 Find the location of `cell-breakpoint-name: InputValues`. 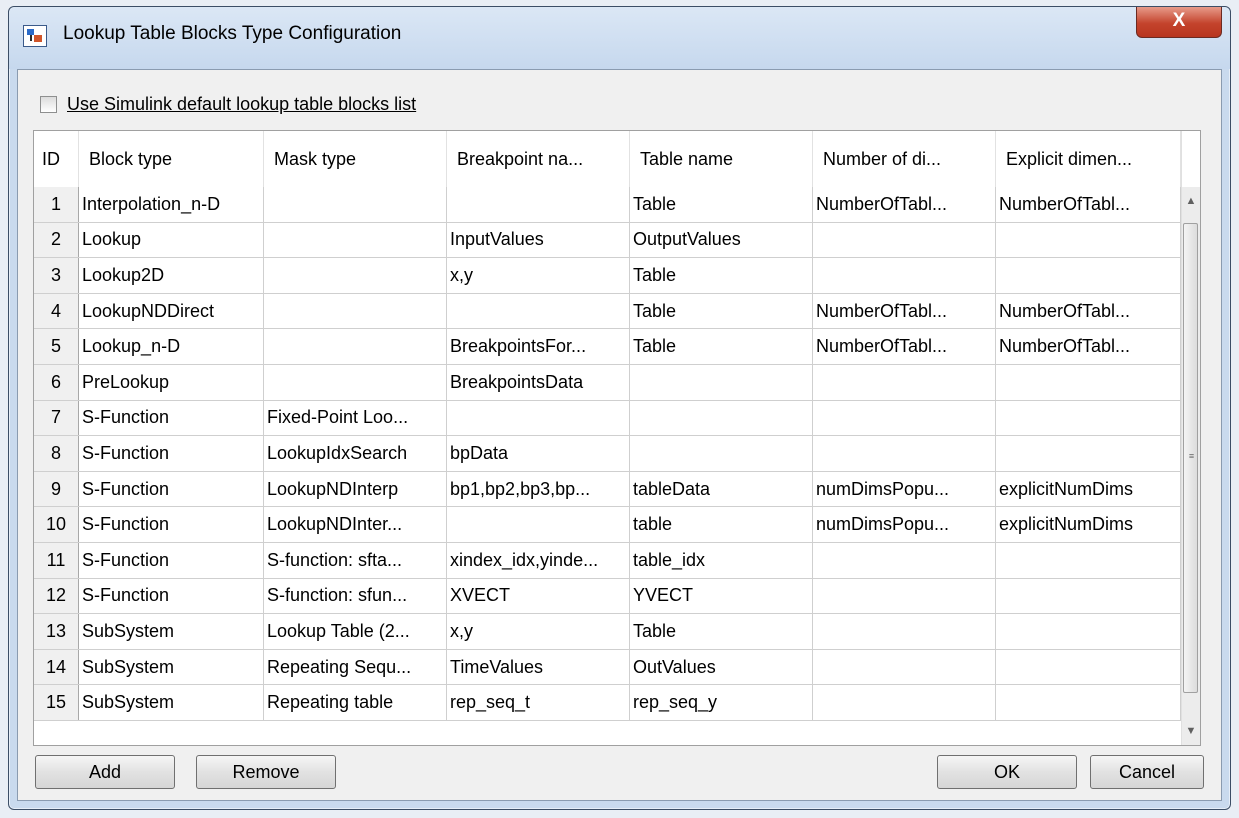

cell-breakpoint-name: InputValues is located at coordinates (538, 240).